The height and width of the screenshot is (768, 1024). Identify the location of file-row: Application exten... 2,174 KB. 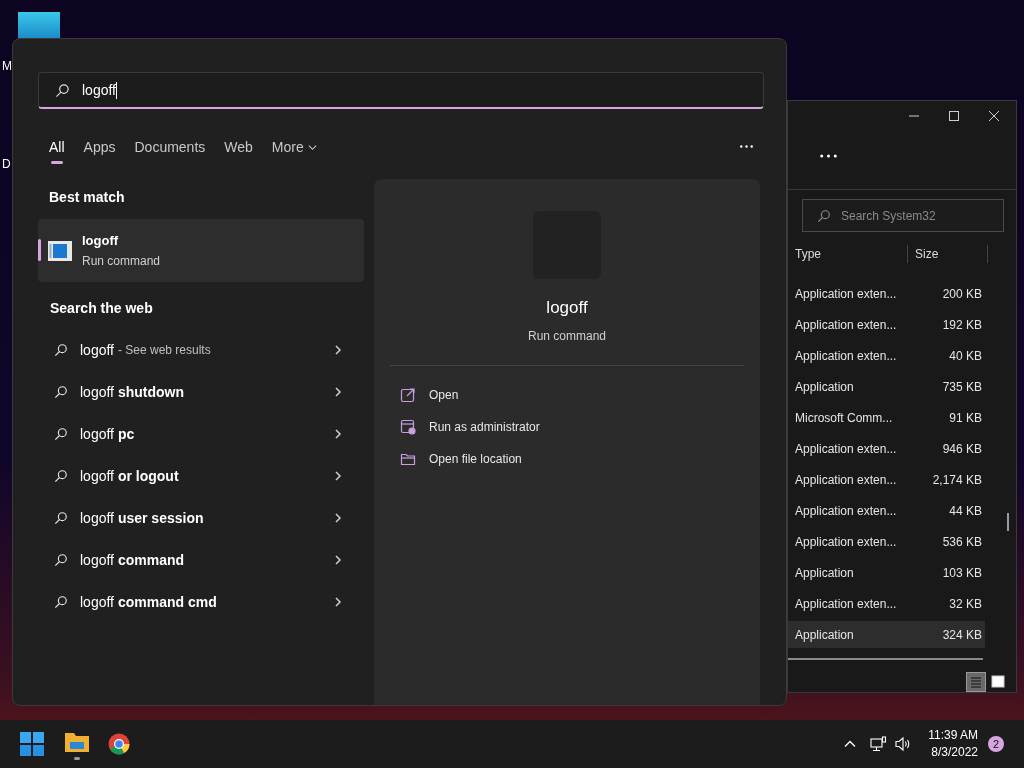
(886, 480).